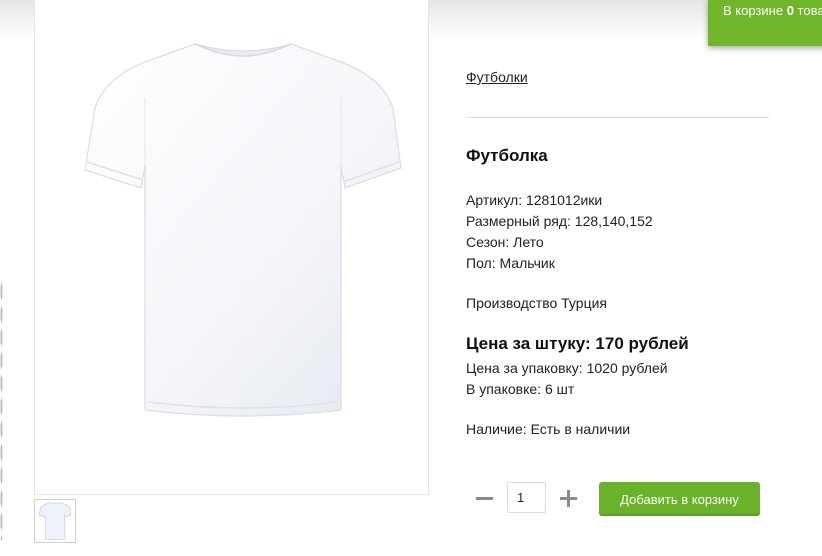 This screenshot has height=556, width=822. Describe the element at coordinates (617, 117) in the screenshot. I see `divider` at that location.